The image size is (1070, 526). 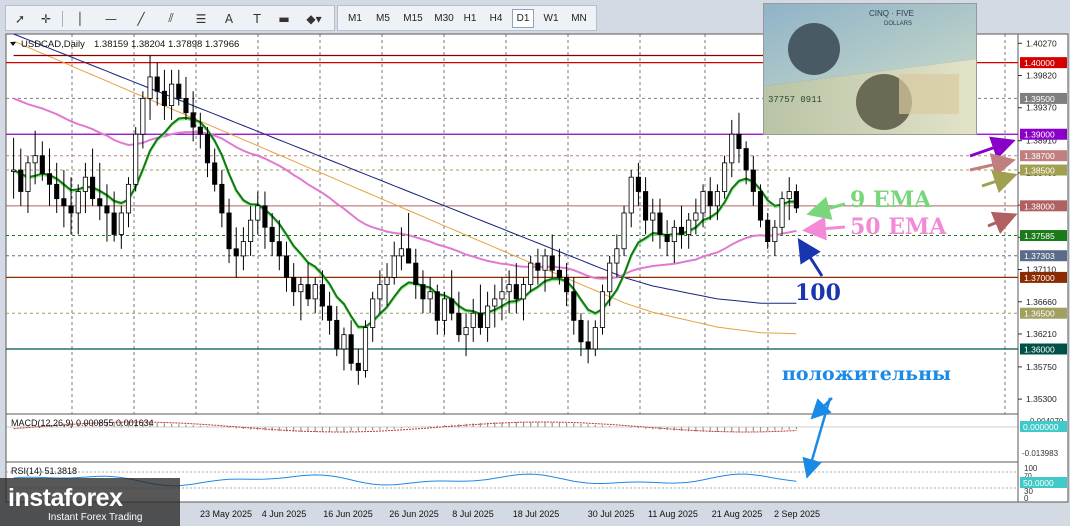 I want to click on annotation-100: 100, so click(x=818, y=293).